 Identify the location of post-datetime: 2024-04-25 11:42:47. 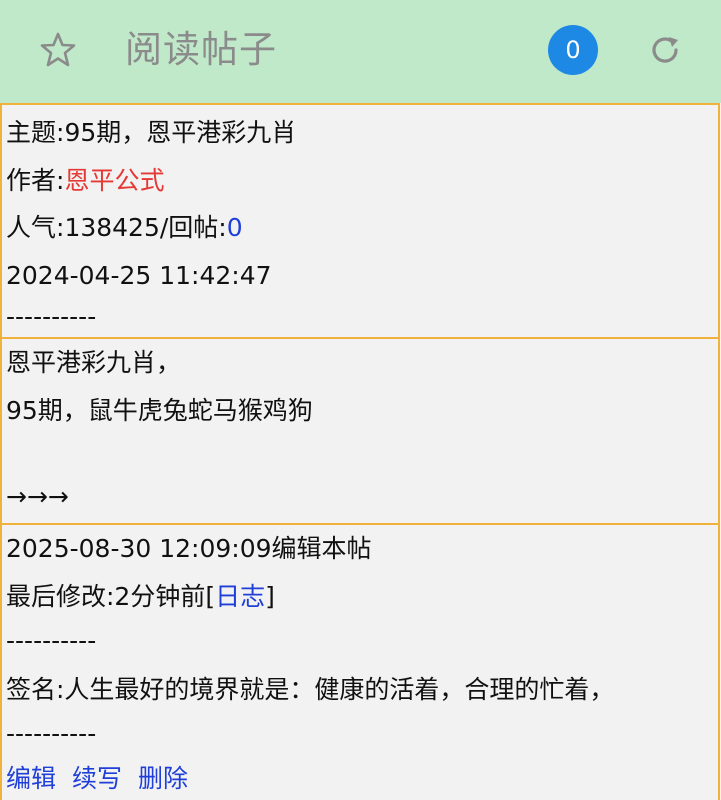
(139, 275).